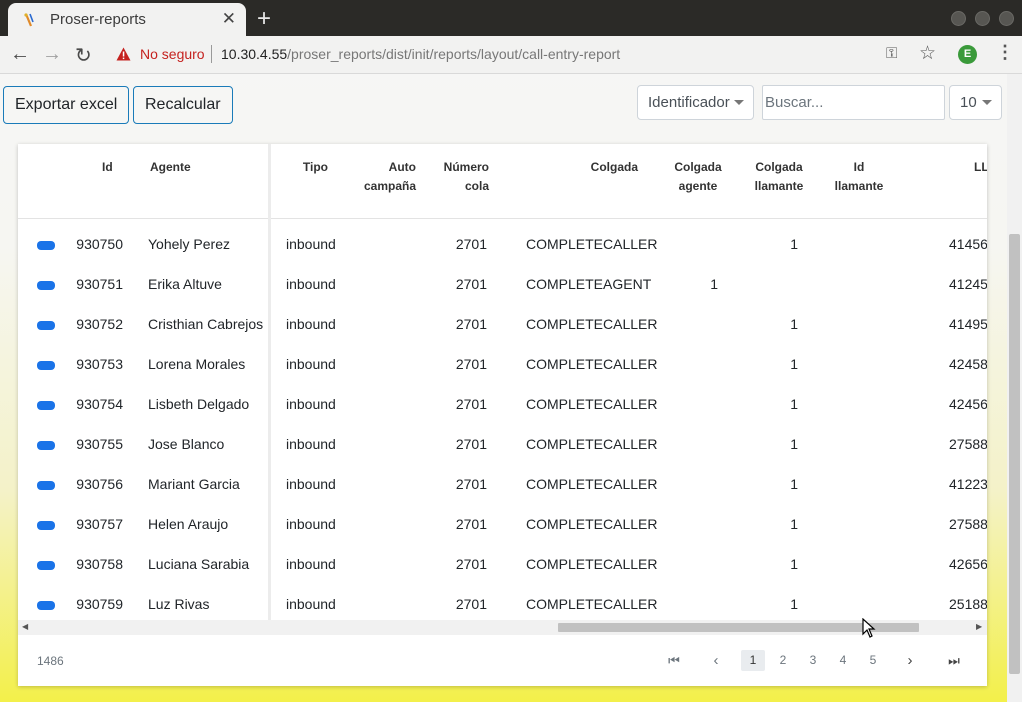 Image resolution: width=1022 pixels, height=702 pixels. Describe the element at coordinates (910, 660) in the screenshot. I see `next-page-icon: ›` at that location.